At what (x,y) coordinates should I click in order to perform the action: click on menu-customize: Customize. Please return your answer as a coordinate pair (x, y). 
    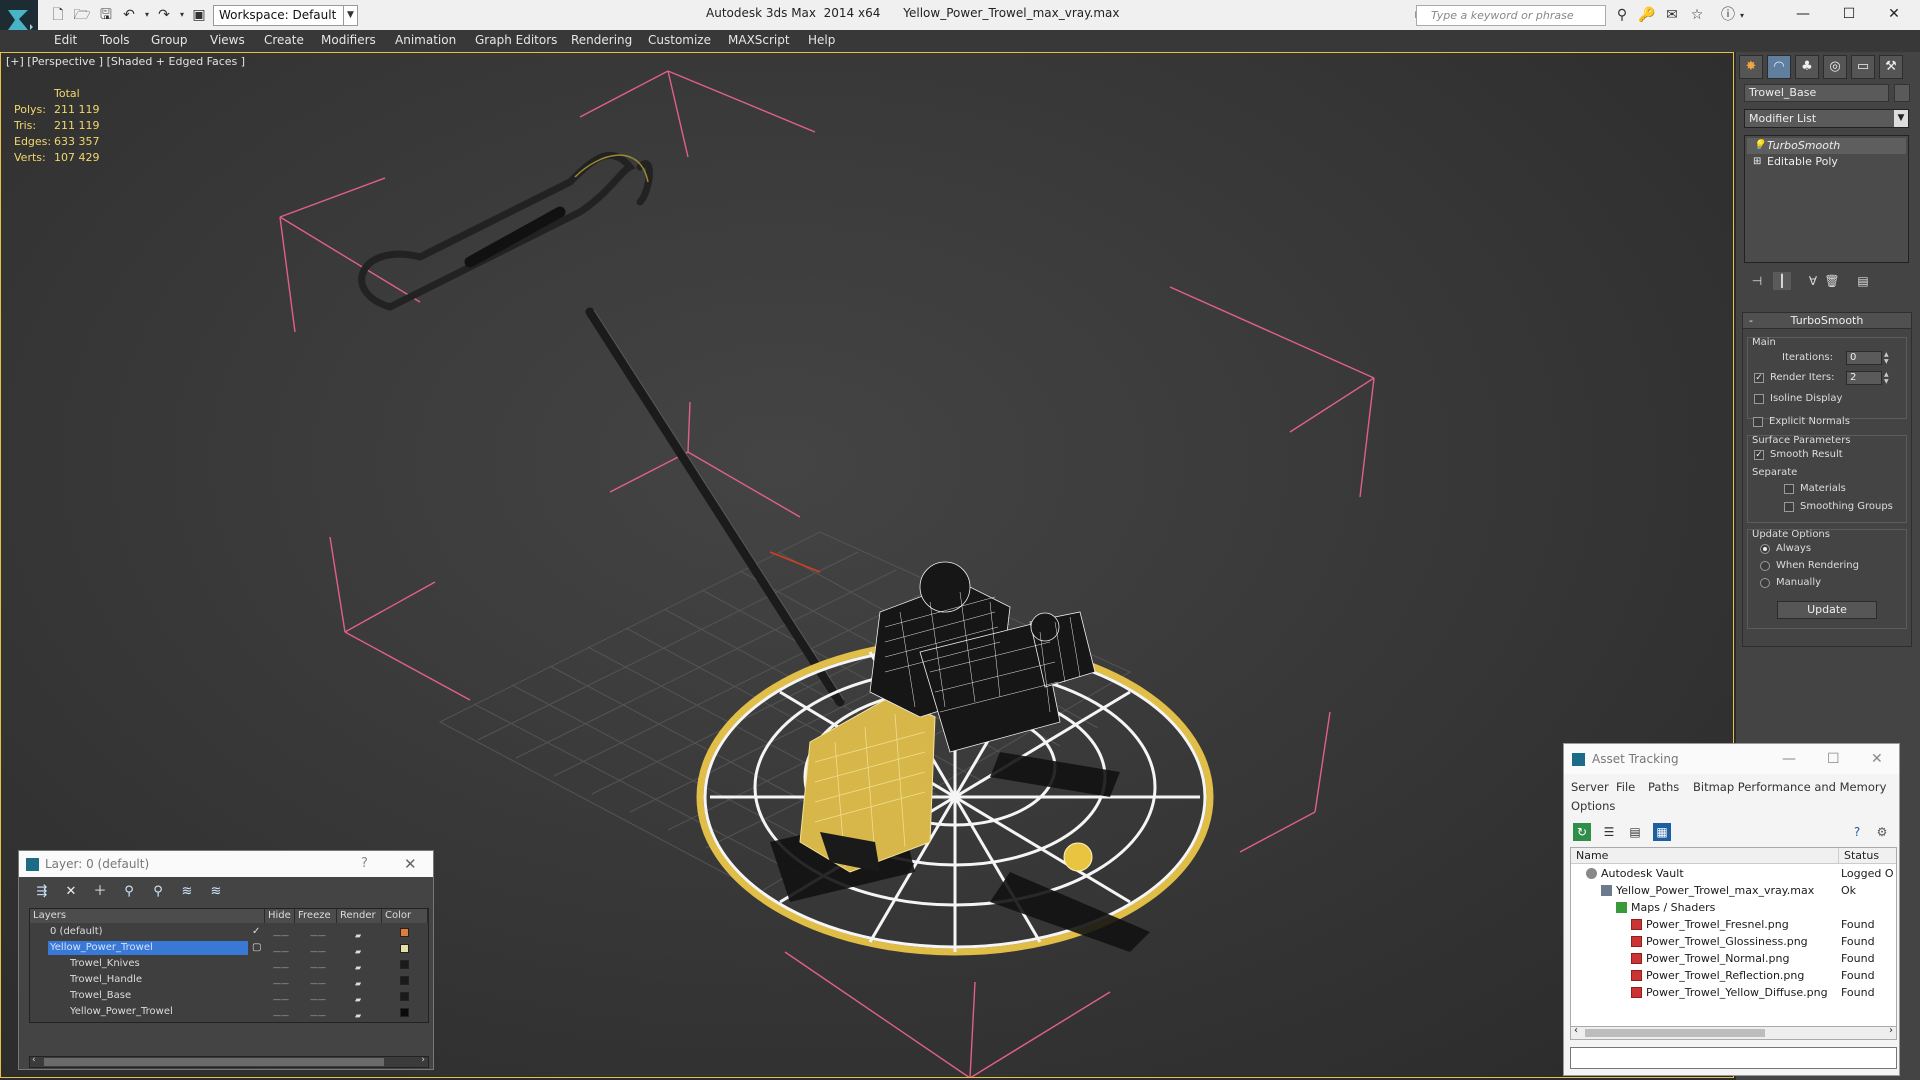
    Looking at the image, I should click on (679, 40).